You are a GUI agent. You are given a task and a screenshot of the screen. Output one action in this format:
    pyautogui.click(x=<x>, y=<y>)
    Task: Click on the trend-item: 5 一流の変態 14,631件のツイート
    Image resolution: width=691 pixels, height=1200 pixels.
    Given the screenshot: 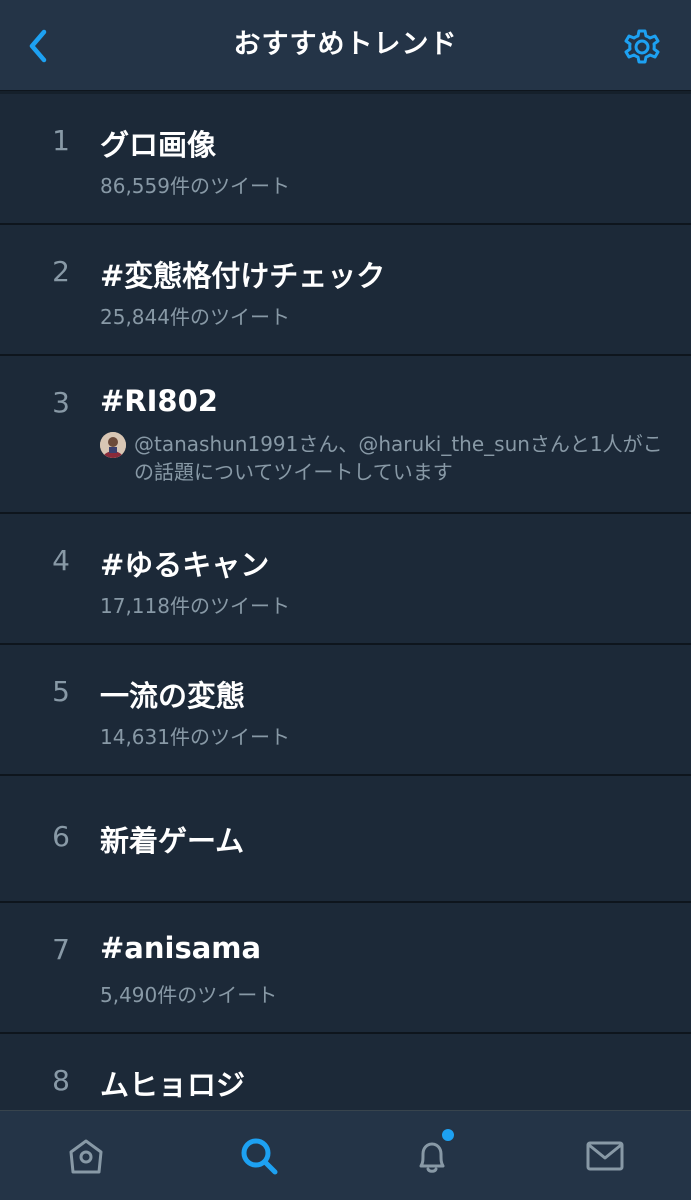 What is the action you would take?
    pyautogui.click(x=345, y=710)
    